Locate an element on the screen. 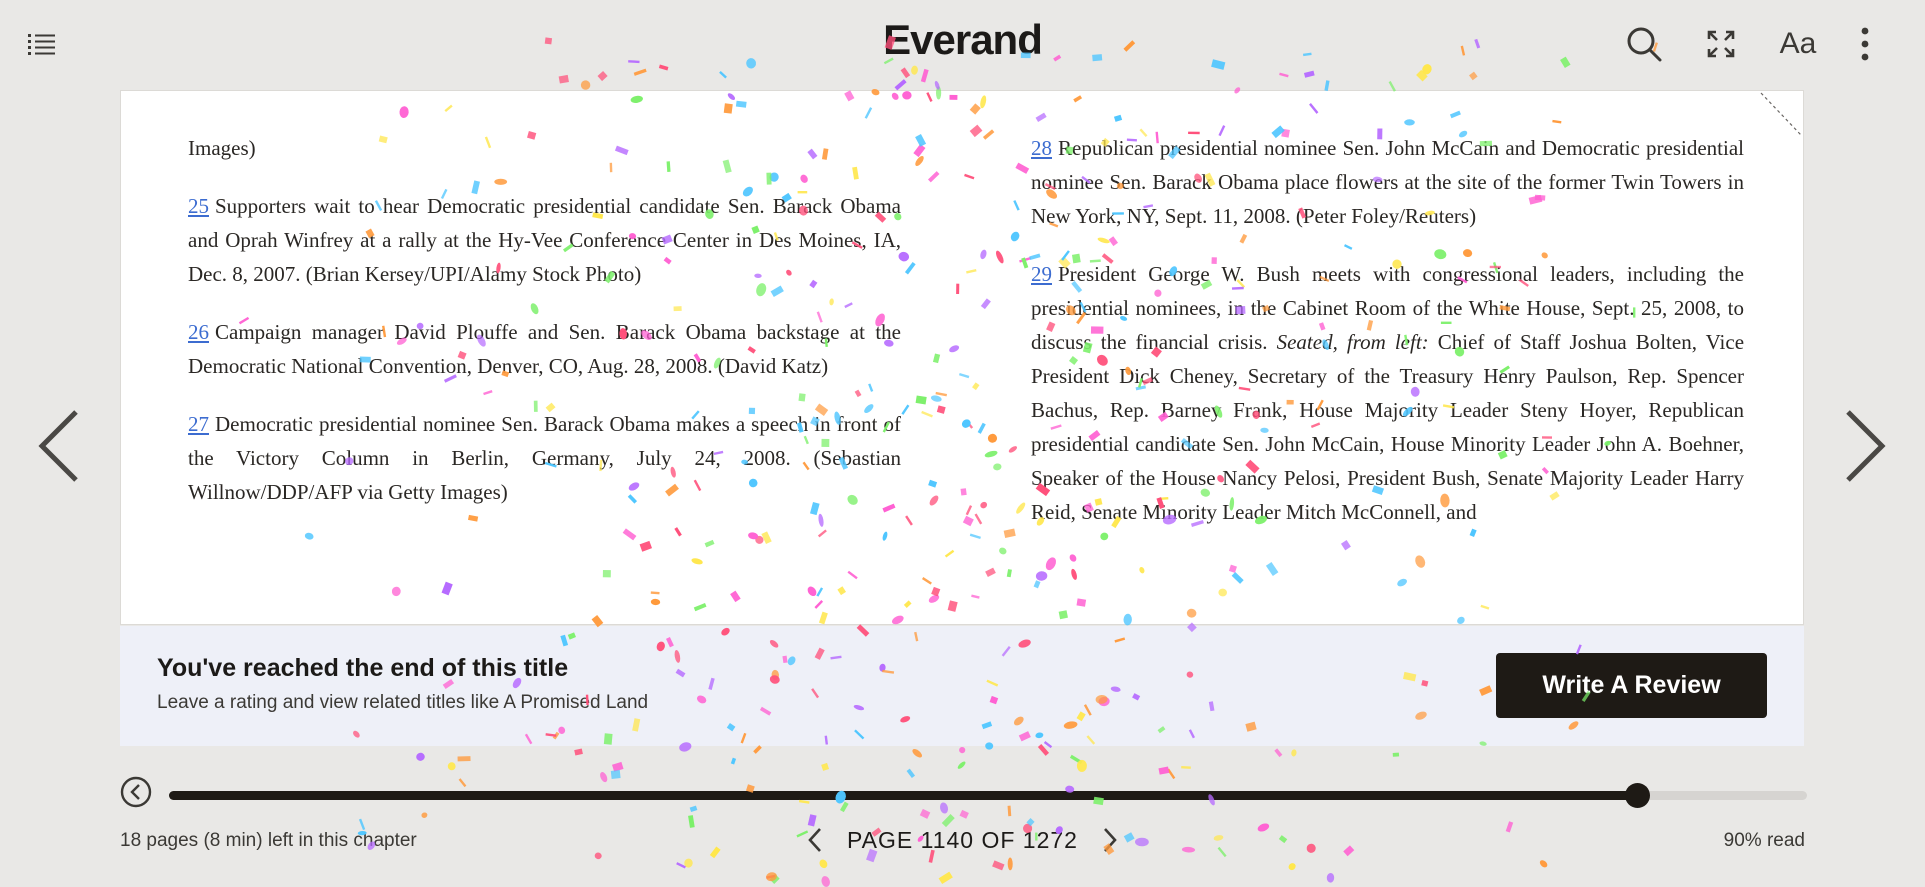 Image resolution: width=1925 pixels, height=887 pixels. percent-read-text: 90% read is located at coordinates (1764, 840).